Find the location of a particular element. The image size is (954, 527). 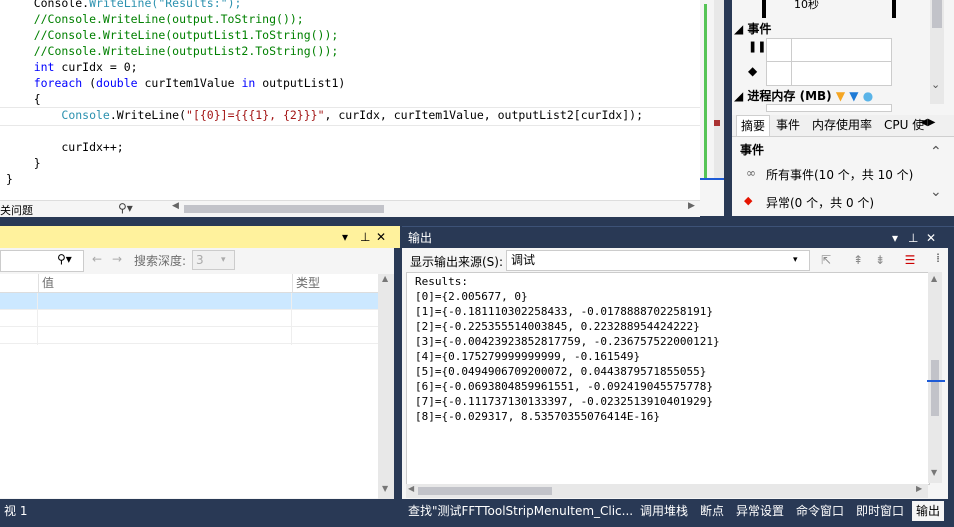

tab-memory: 内存使用率 is located at coordinates (842, 125).